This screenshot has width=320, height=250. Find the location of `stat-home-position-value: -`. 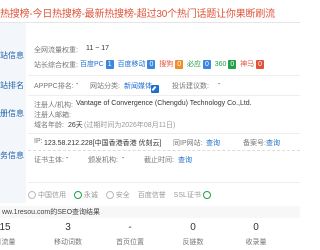

stat-home-position-value: - is located at coordinates (130, 227).